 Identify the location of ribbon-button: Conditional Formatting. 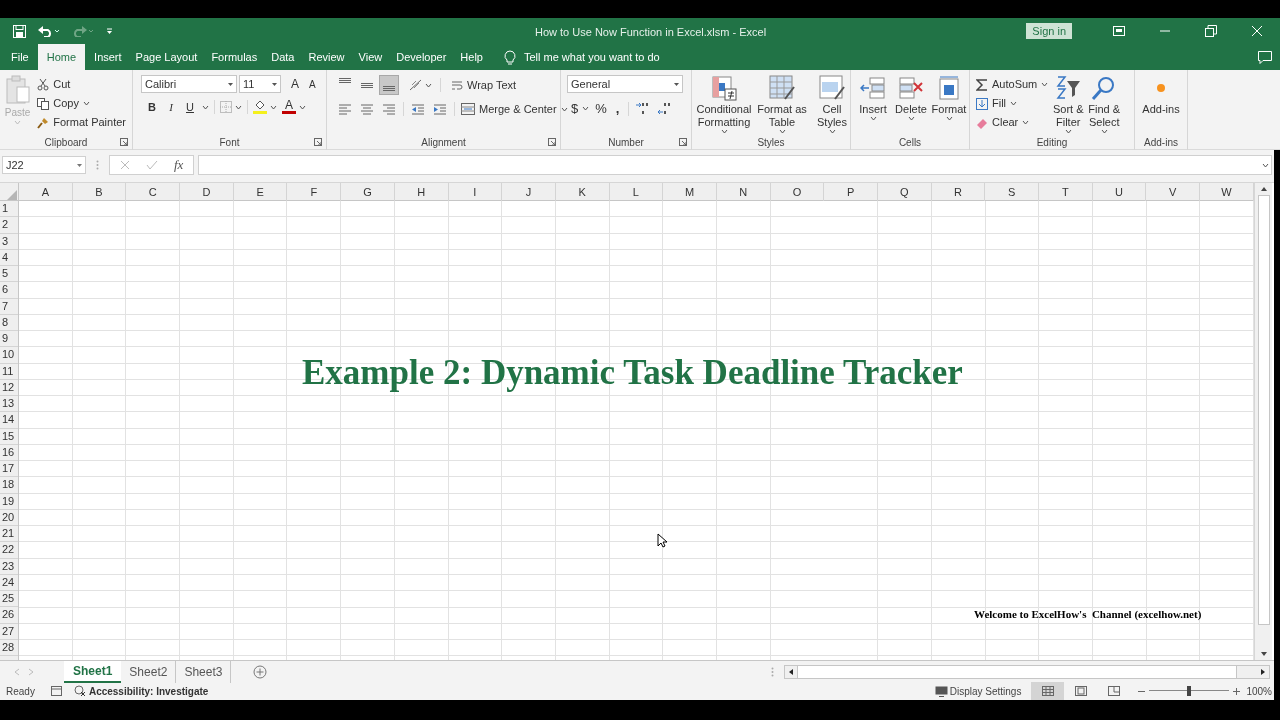
(724, 104).